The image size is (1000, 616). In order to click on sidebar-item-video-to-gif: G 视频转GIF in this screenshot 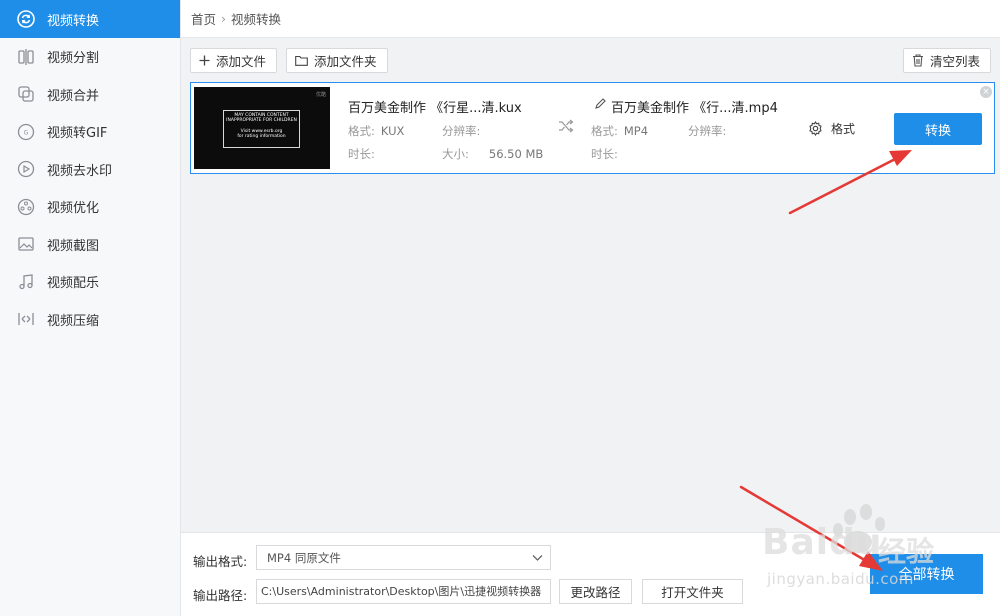, I will do `click(90, 132)`.